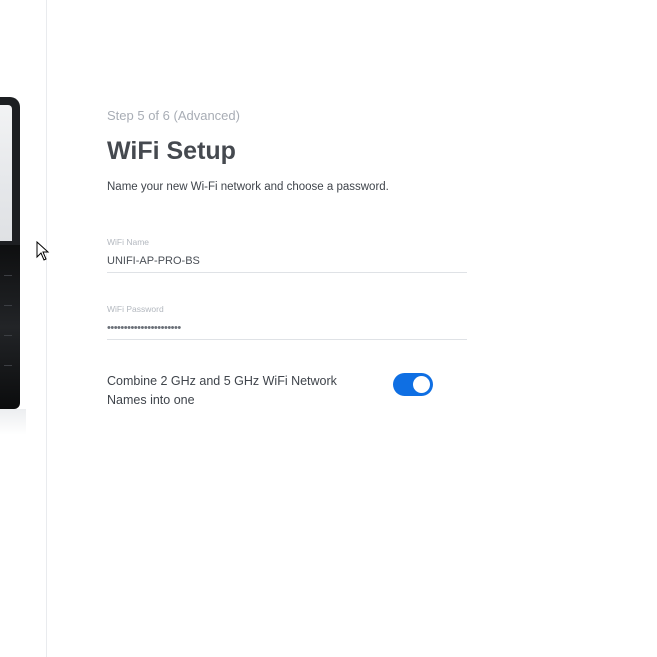  I want to click on wifi-name-input: UNIFI-AP-PRO-BS, so click(287, 261).